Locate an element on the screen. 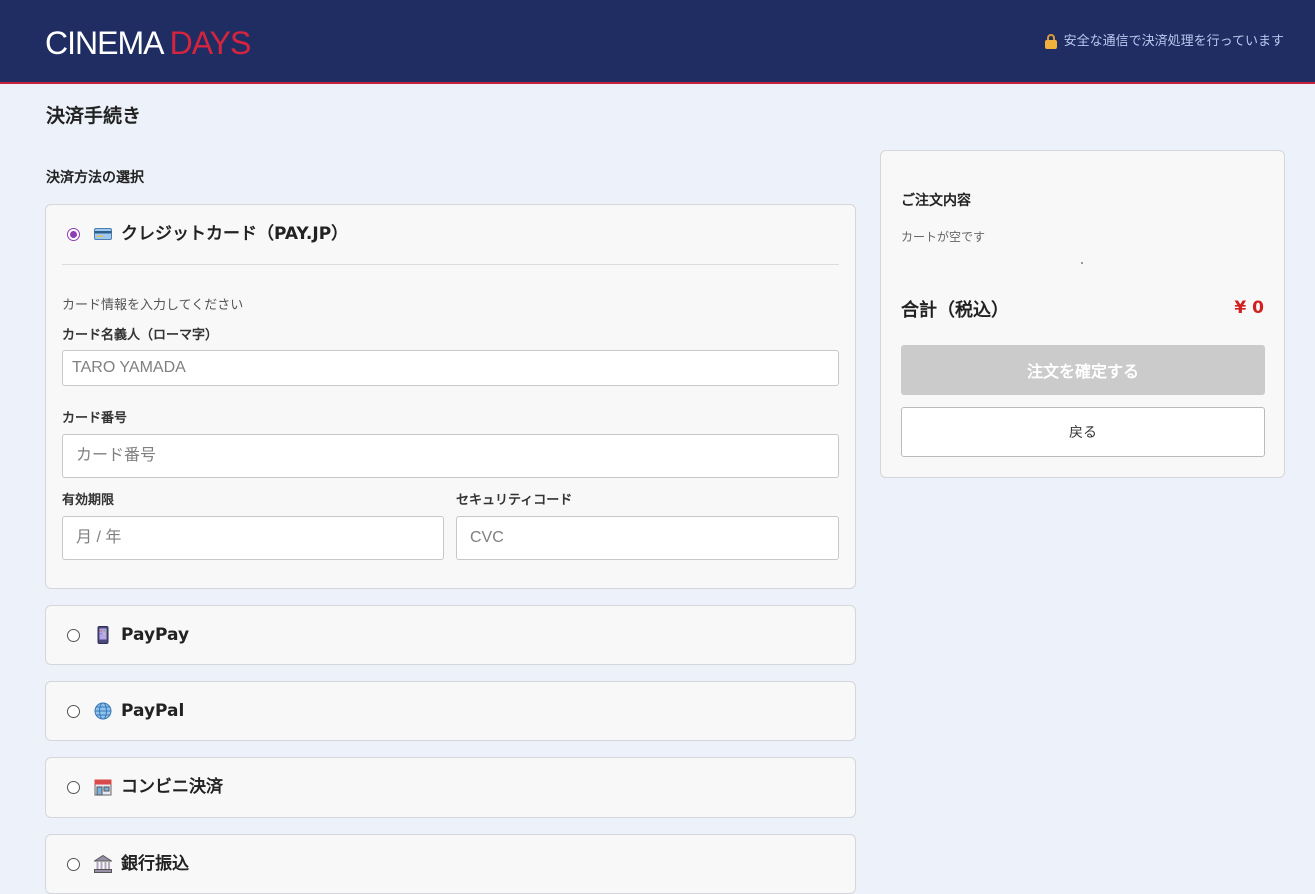 The image size is (1315, 894). card-info-note: カード情報を入力してください is located at coordinates (153, 305).